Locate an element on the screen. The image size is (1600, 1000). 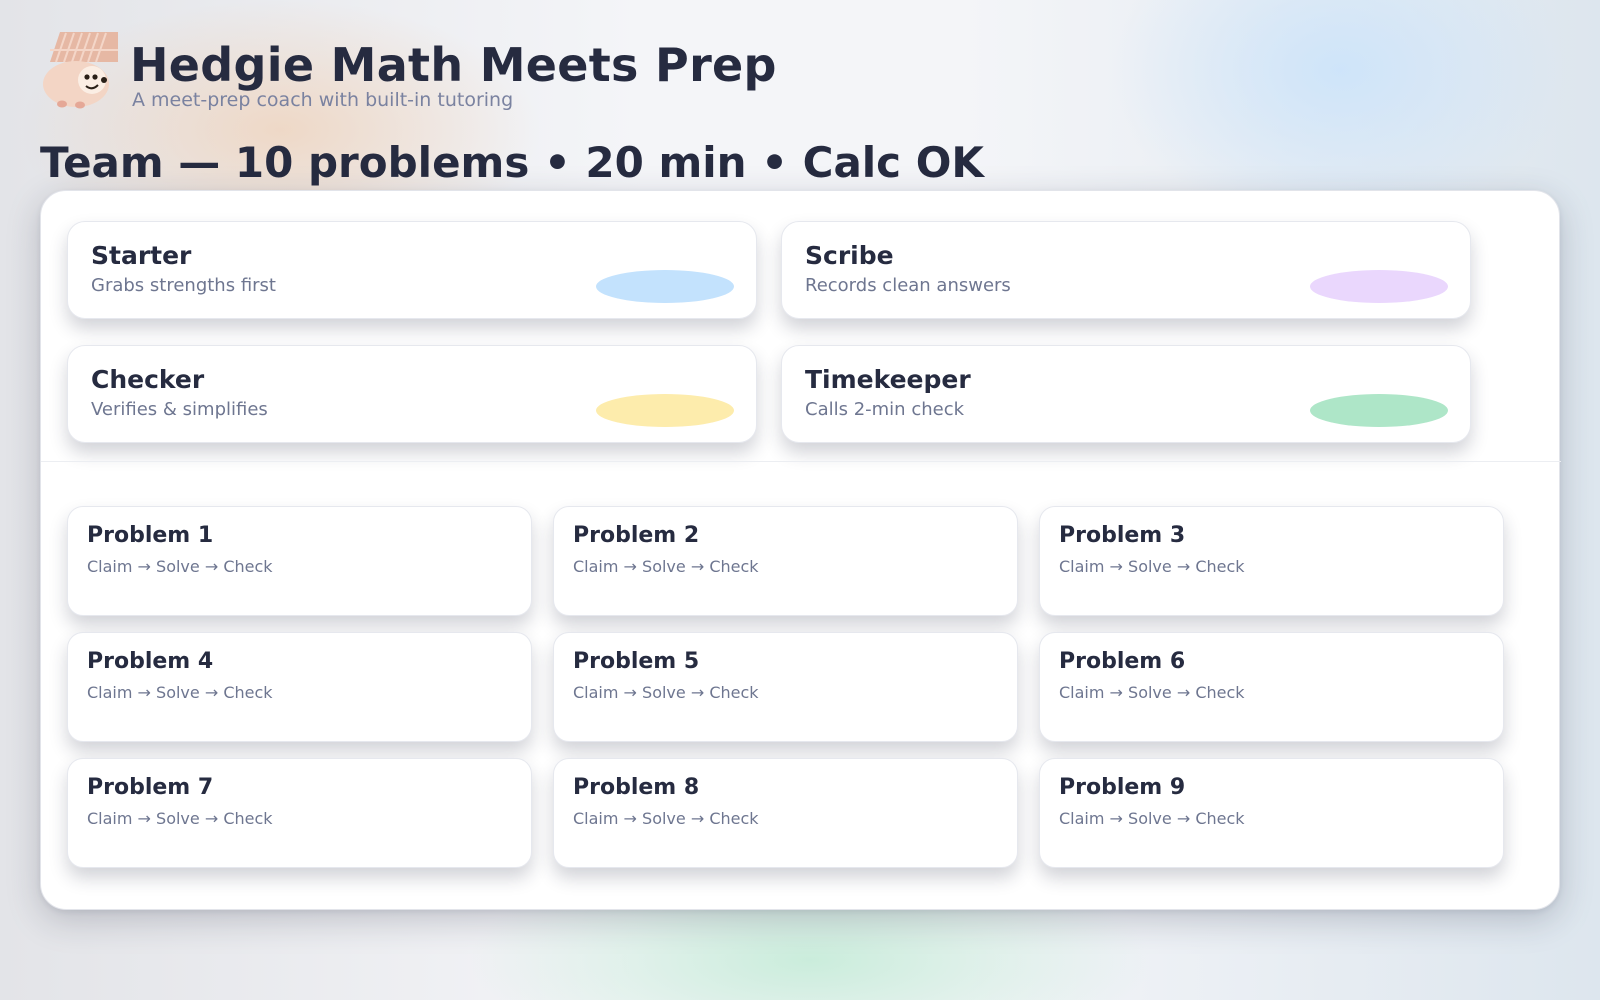
problem-card: Problem 2 Claim → Solve → Check is located at coordinates (785, 561).